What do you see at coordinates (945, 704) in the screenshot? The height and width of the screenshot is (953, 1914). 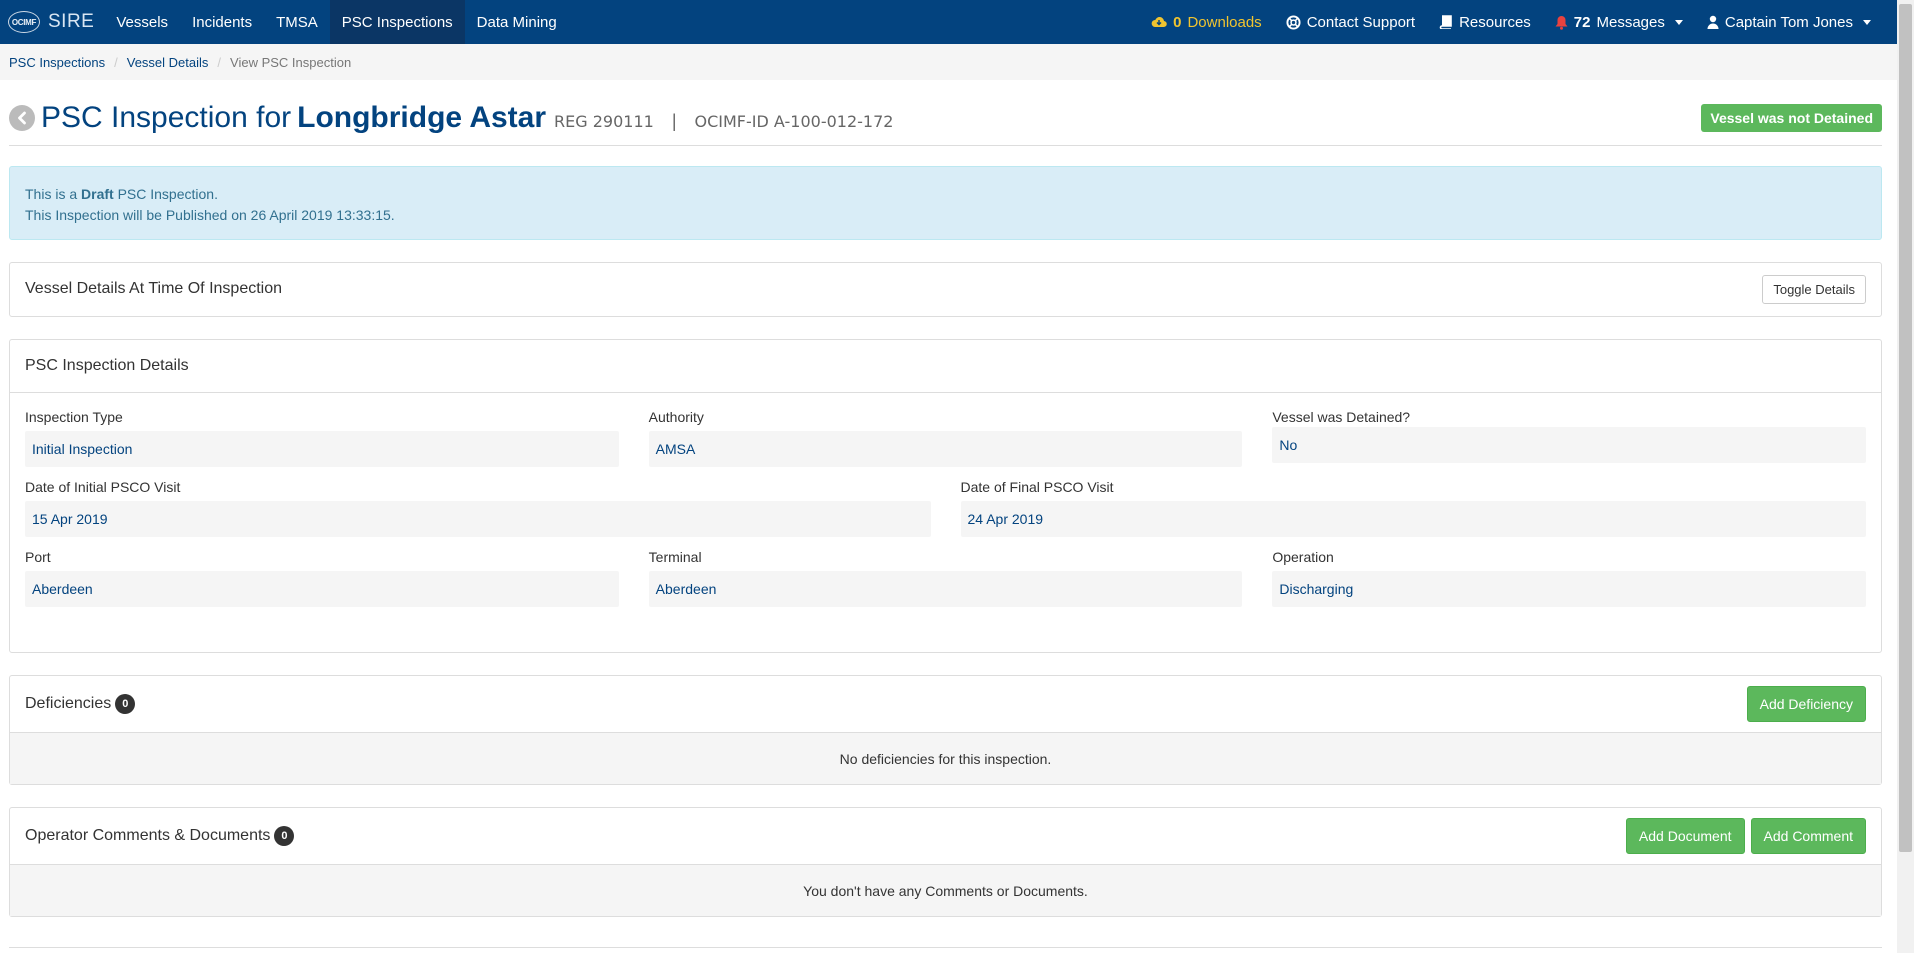 I see `panel-heading: Deficiencies 0 Add Deficiency` at bounding box center [945, 704].